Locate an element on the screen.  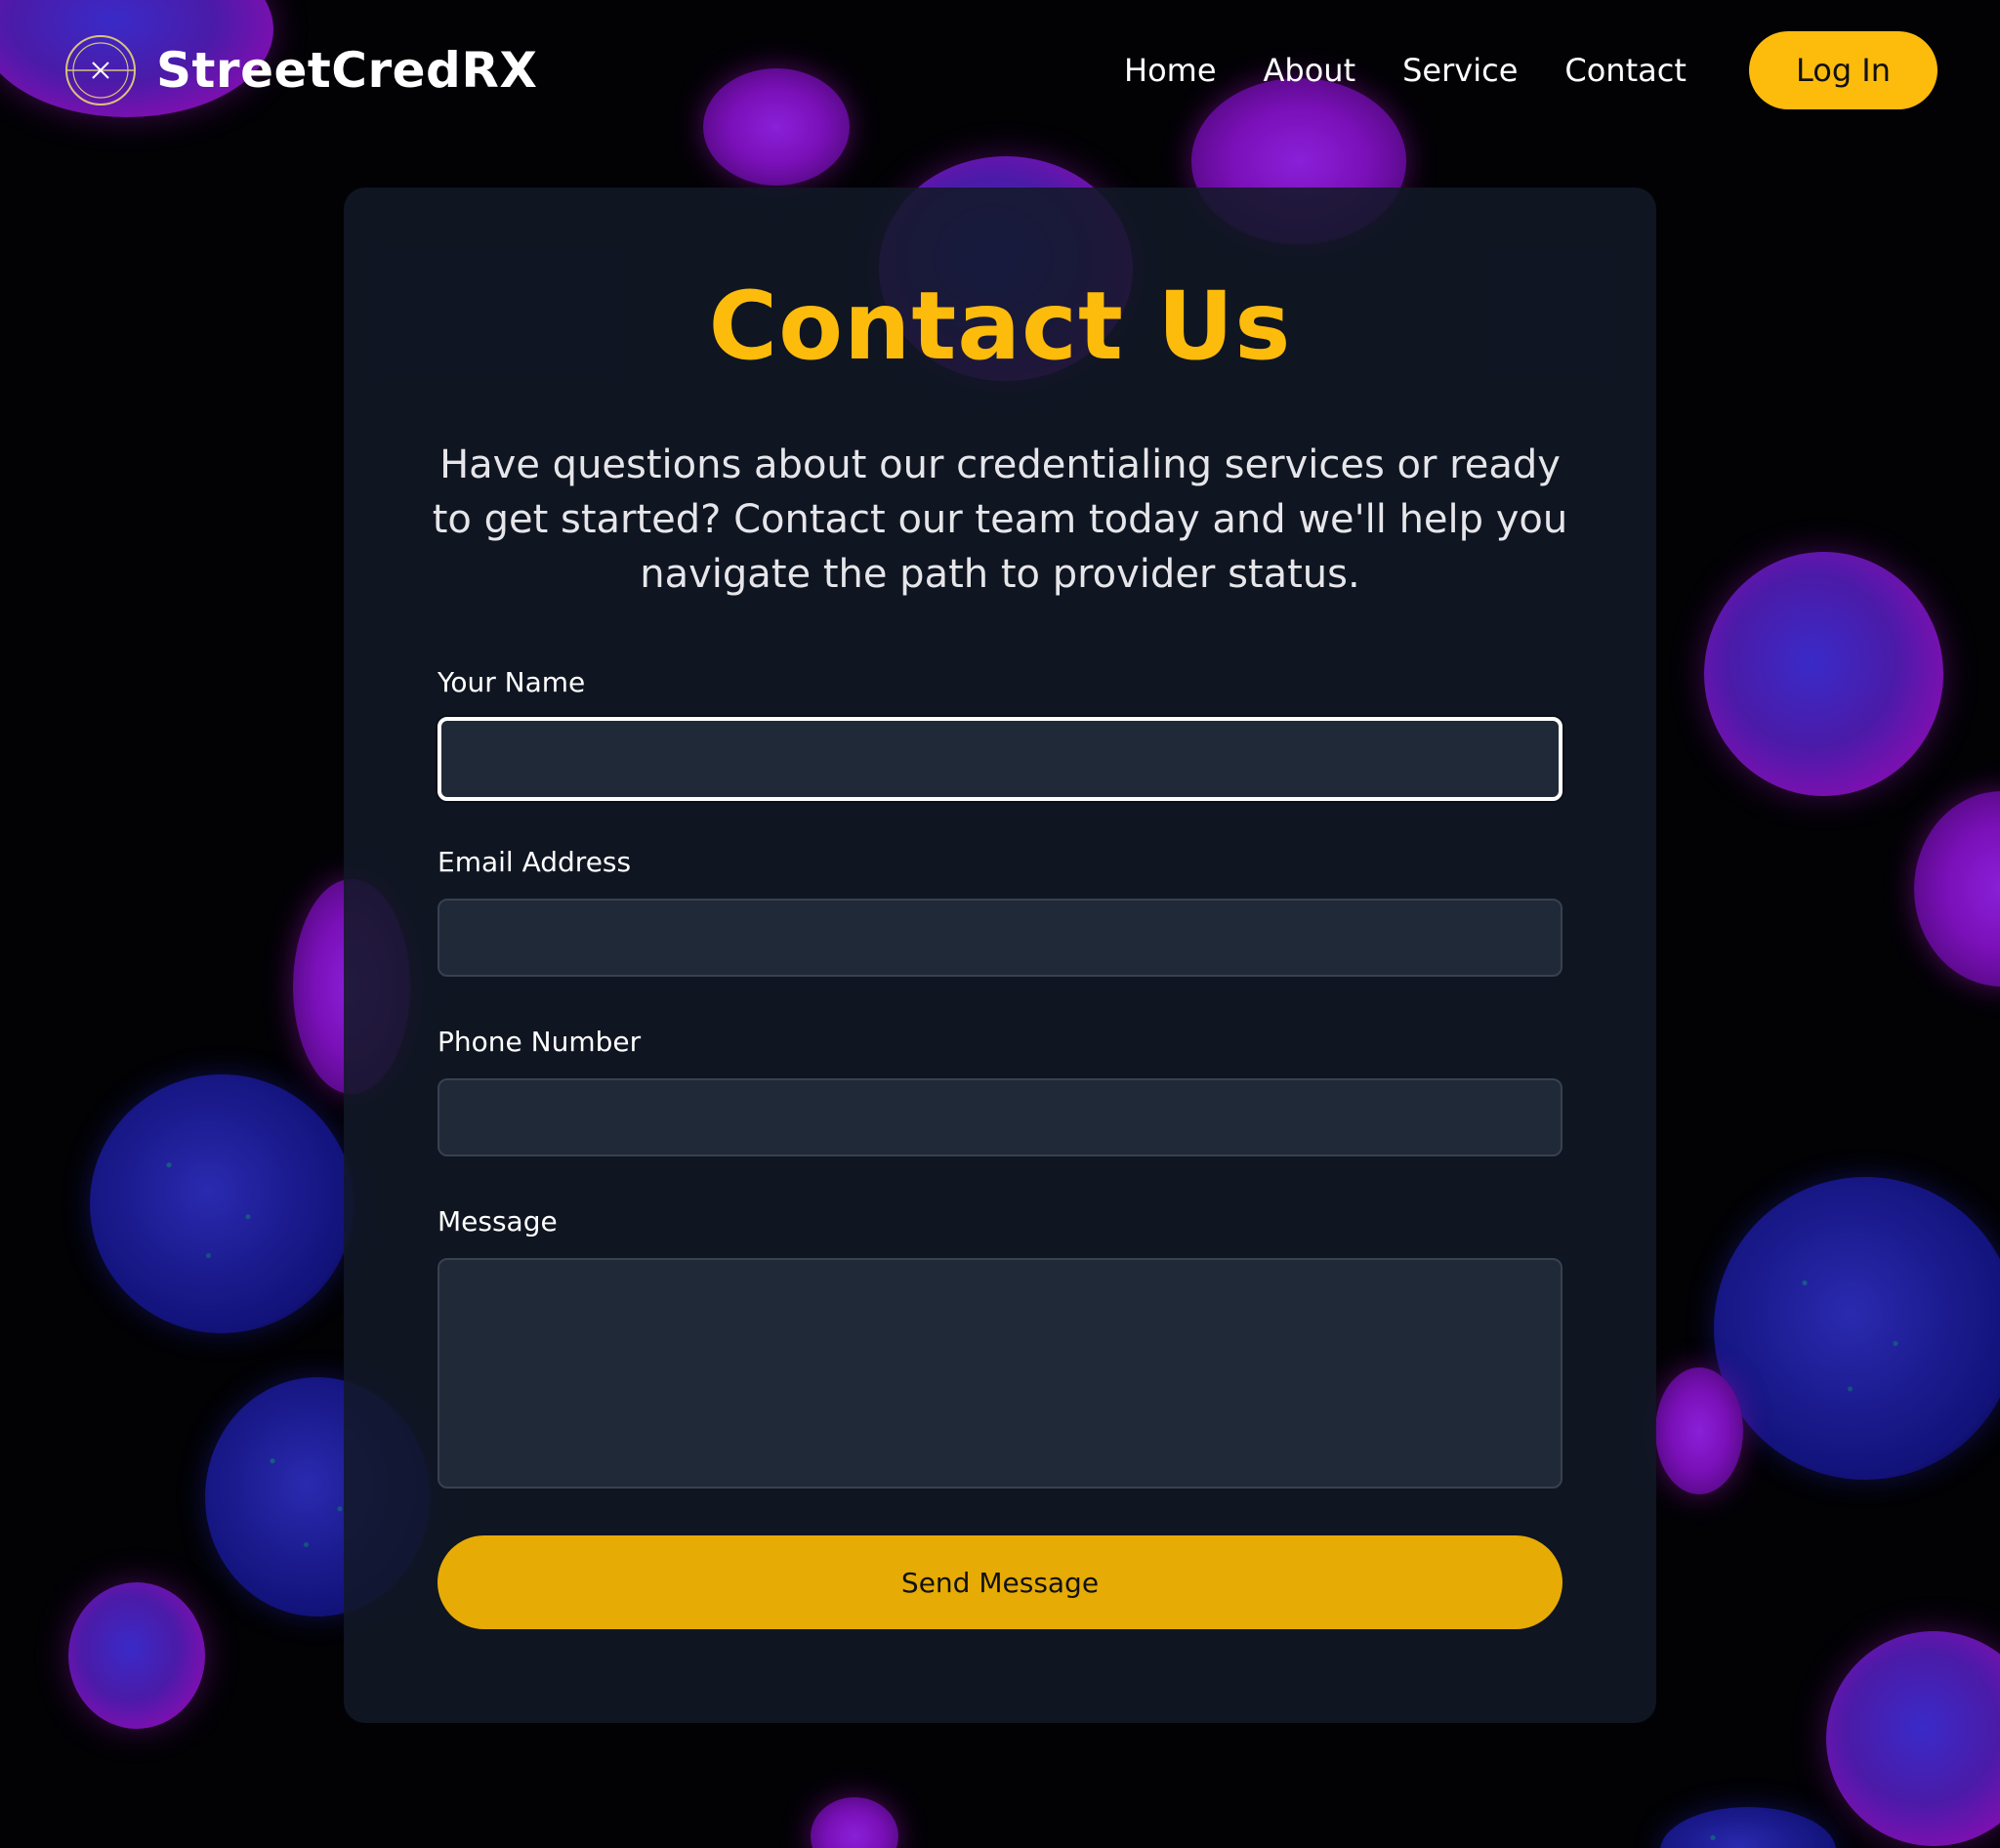
brand-name: StreetCredRX is located at coordinates (347, 70).